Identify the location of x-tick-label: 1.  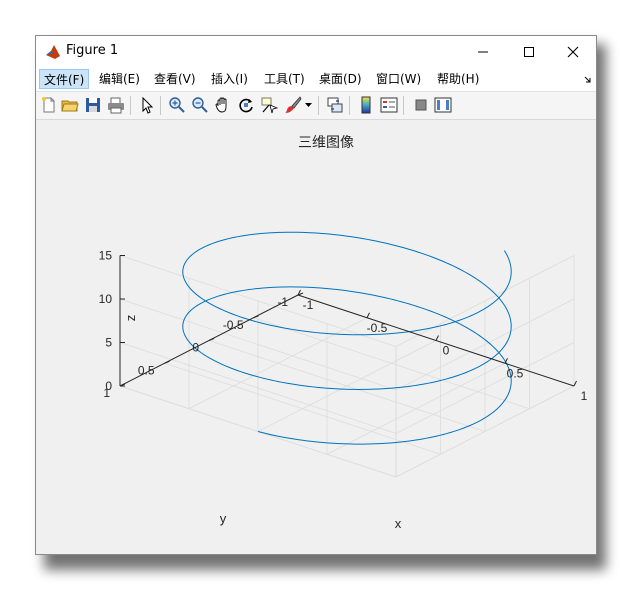
(584, 396).